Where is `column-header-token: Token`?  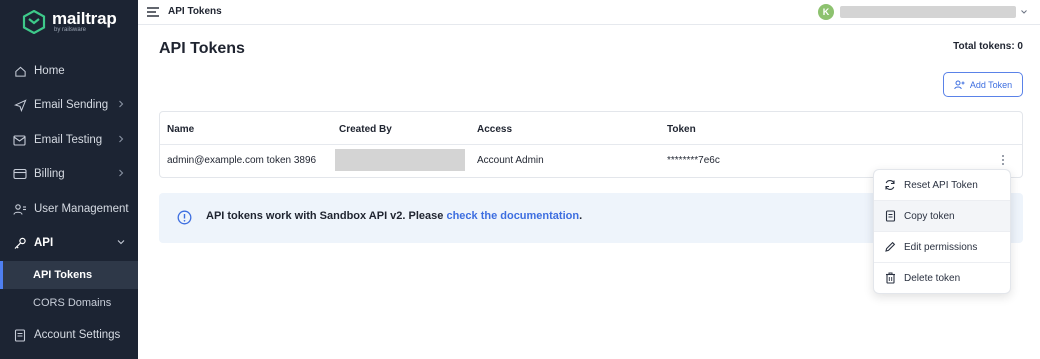 column-header-token: Token is located at coordinates (681, 129).